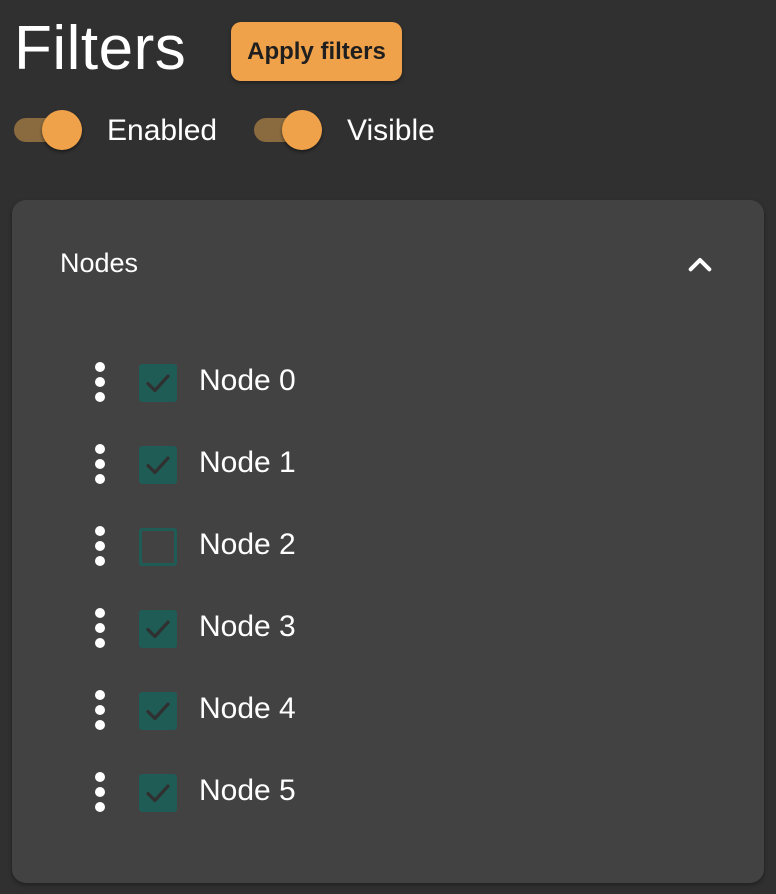 The image size is (776, 894). I want to click on enabled-toggle: Enabled, so click(124, 130).